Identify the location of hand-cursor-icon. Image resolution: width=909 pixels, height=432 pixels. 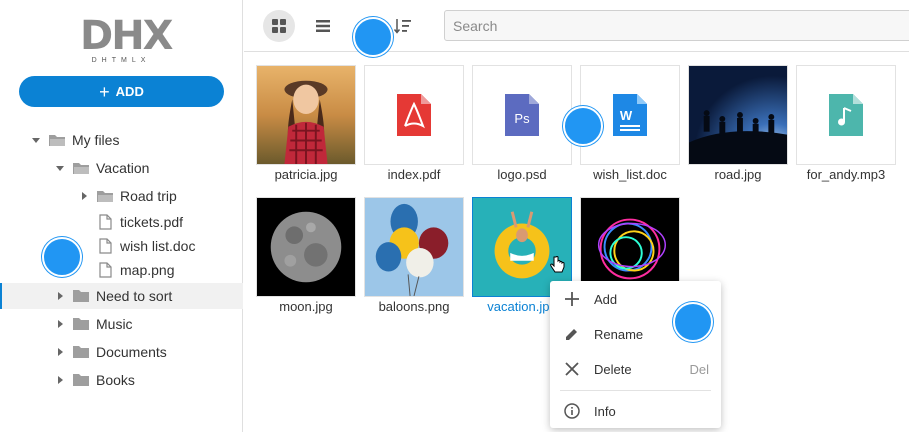
(557, 264).